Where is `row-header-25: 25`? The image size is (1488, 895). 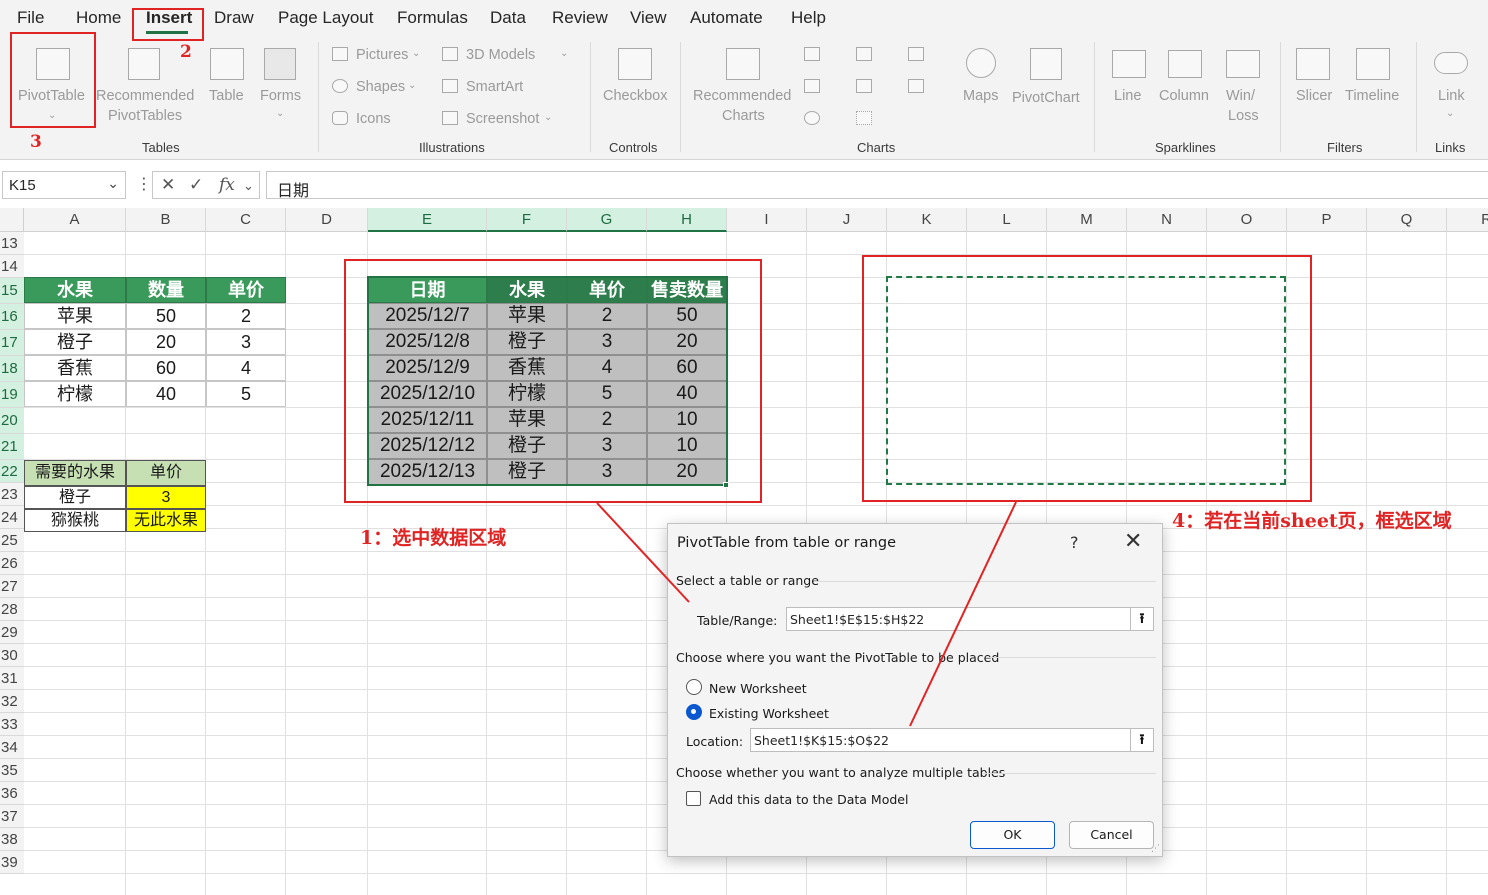 row-header-25: 25 is located at coordinates (12, 540).